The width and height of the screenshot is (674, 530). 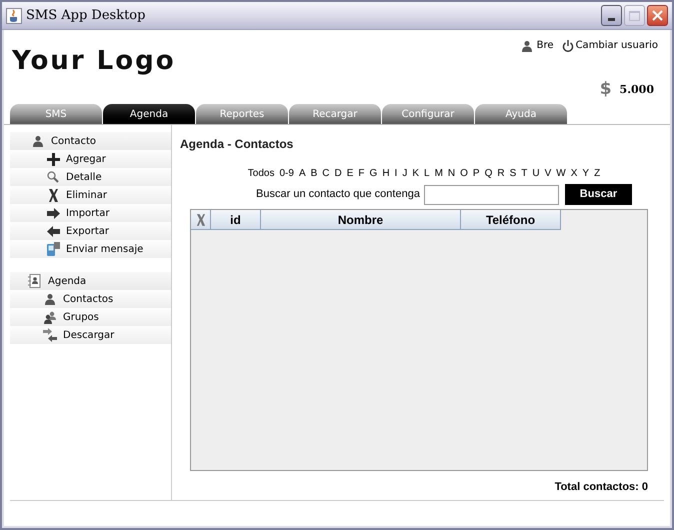 I want to click on letter-filter-link: J, so click(x=405, y=173).